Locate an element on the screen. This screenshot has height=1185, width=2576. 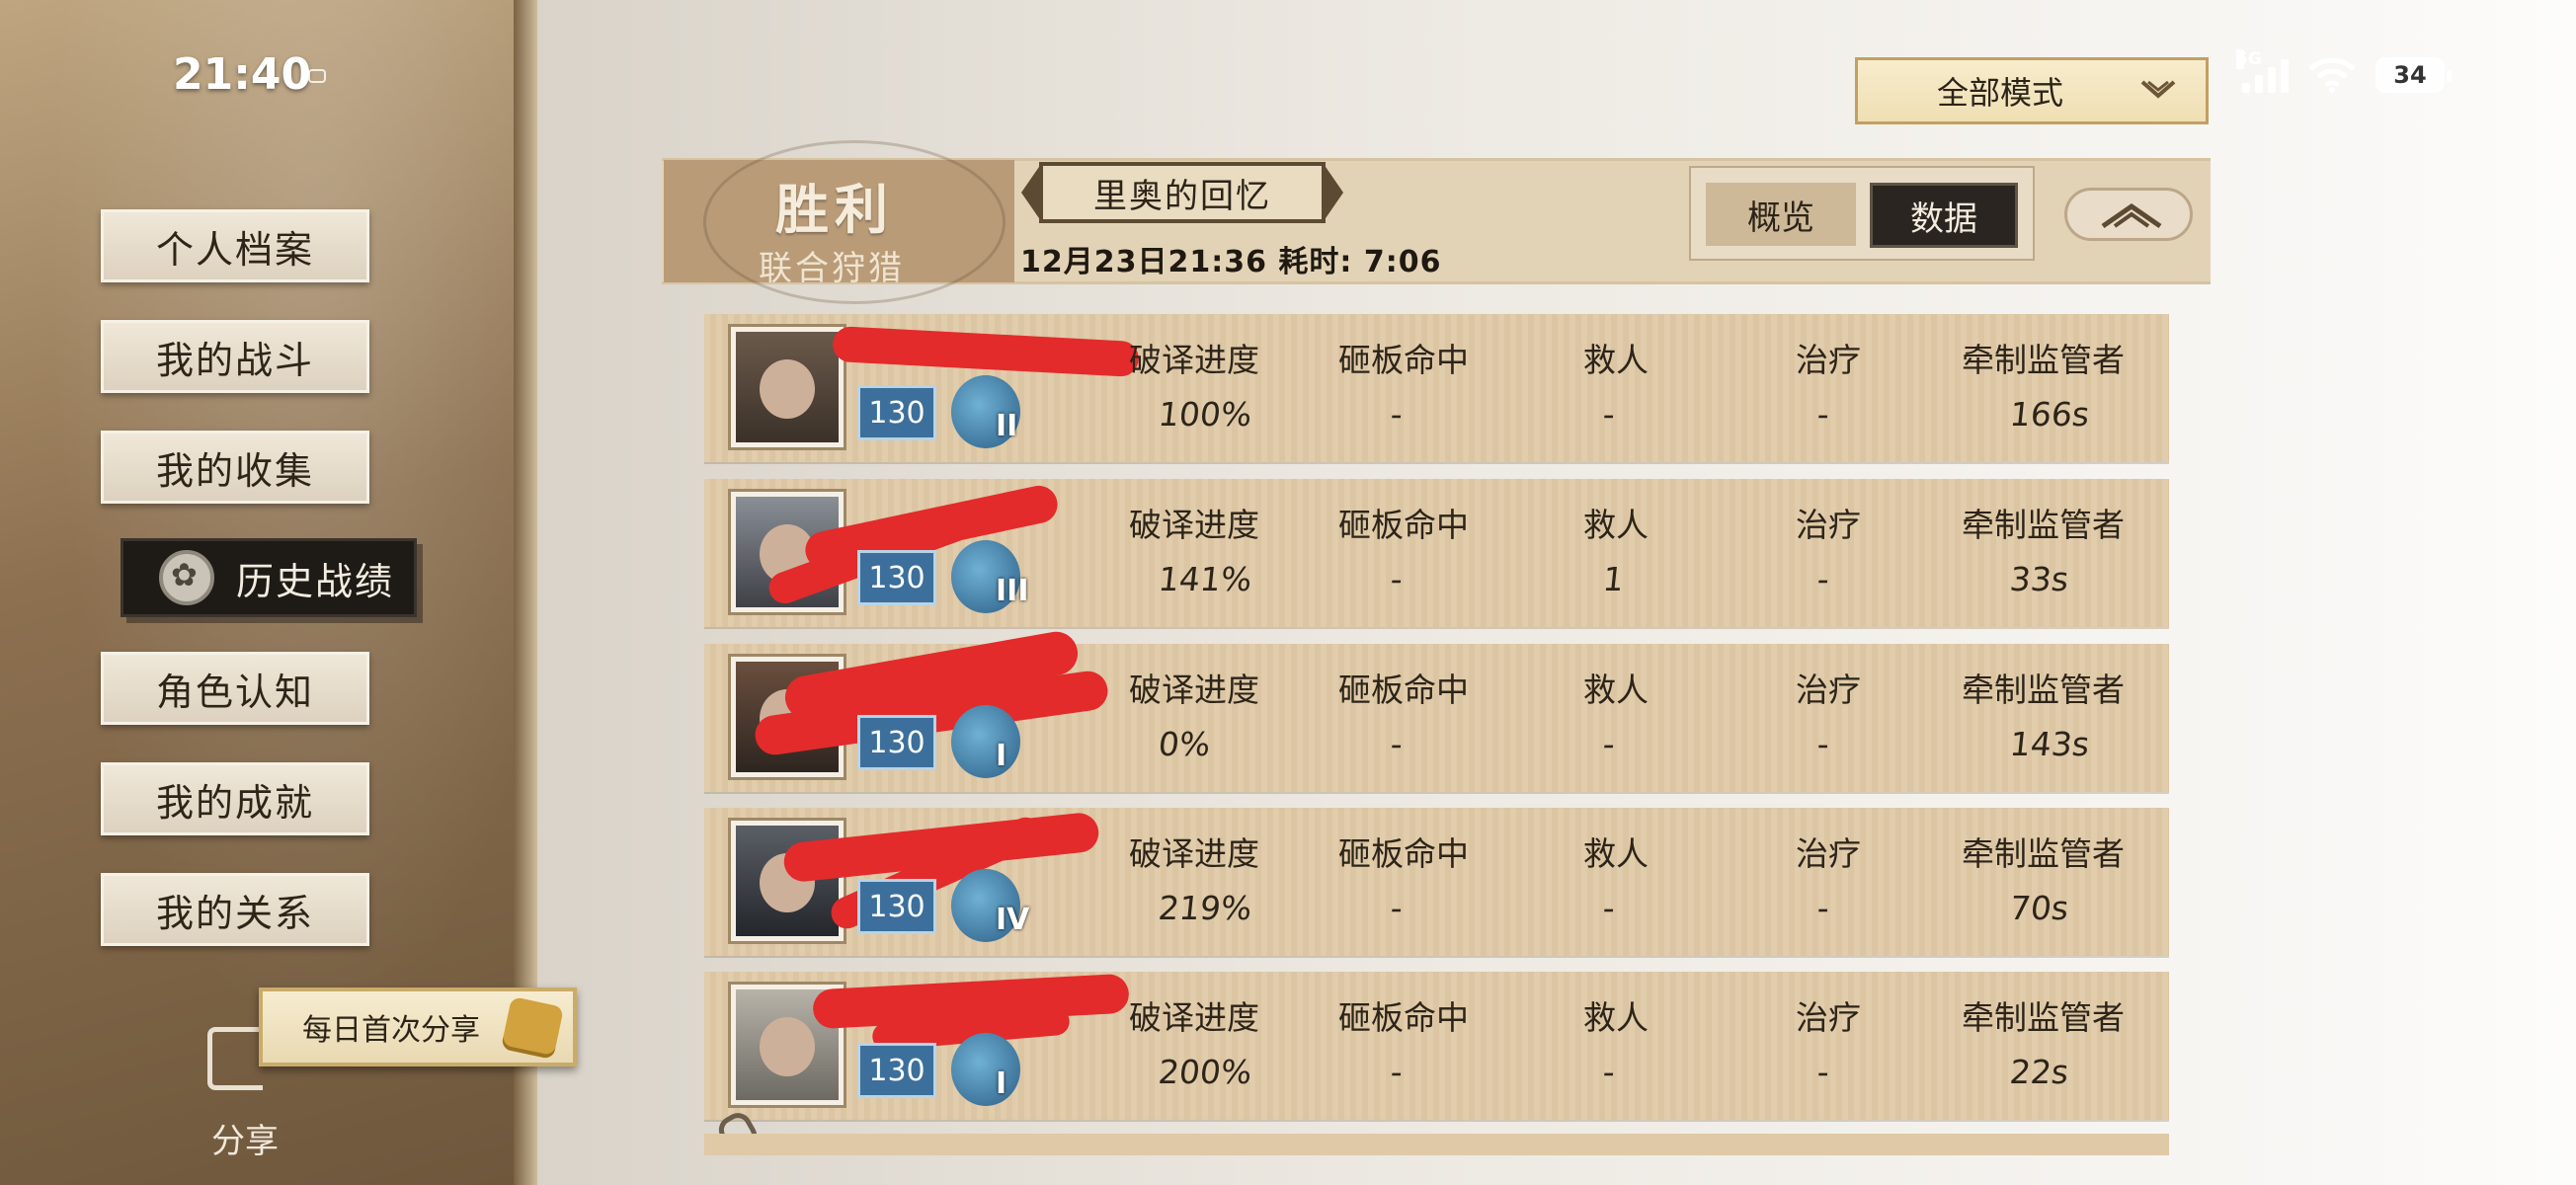
status-time: 21:40 is located at coordinates (242, 75).